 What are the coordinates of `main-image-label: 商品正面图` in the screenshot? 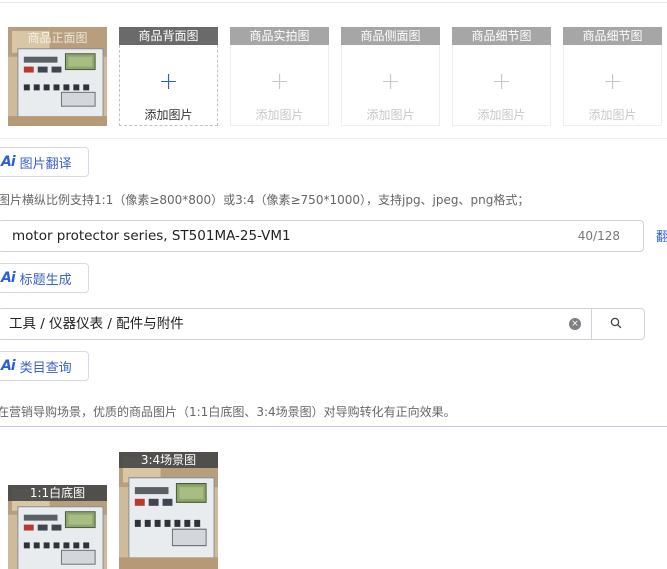 It's located at (57, 38).